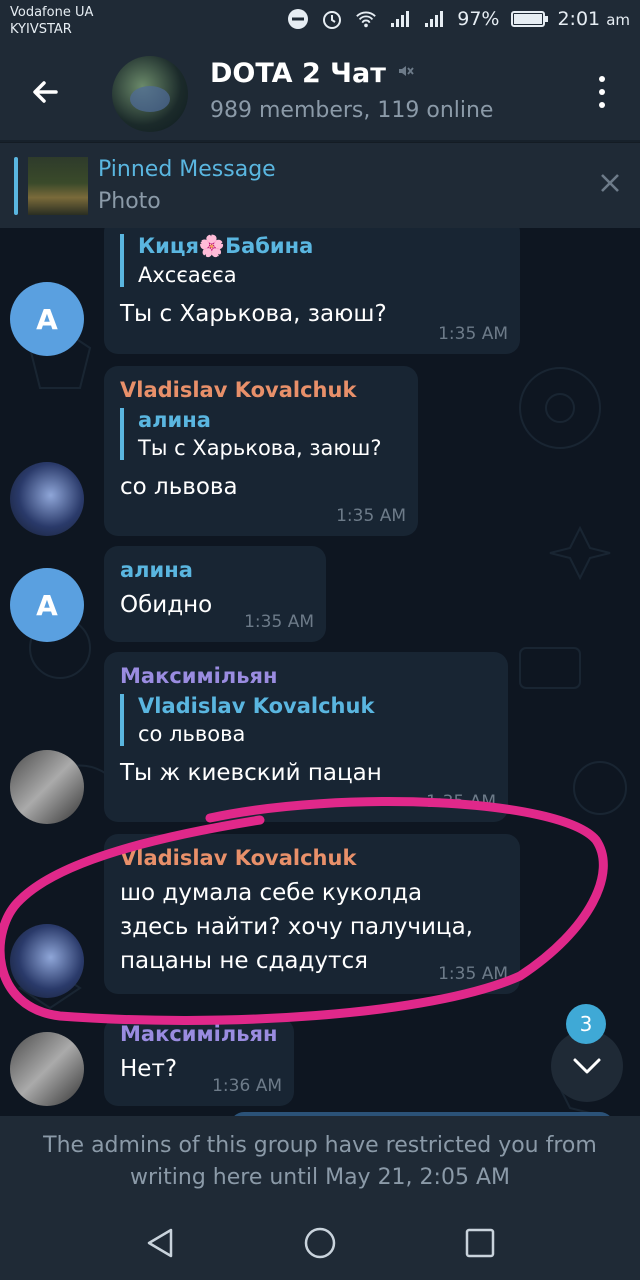 This screenshot has height=1280, width=640. I want to click on nav-back-button, so click(160, 1243).